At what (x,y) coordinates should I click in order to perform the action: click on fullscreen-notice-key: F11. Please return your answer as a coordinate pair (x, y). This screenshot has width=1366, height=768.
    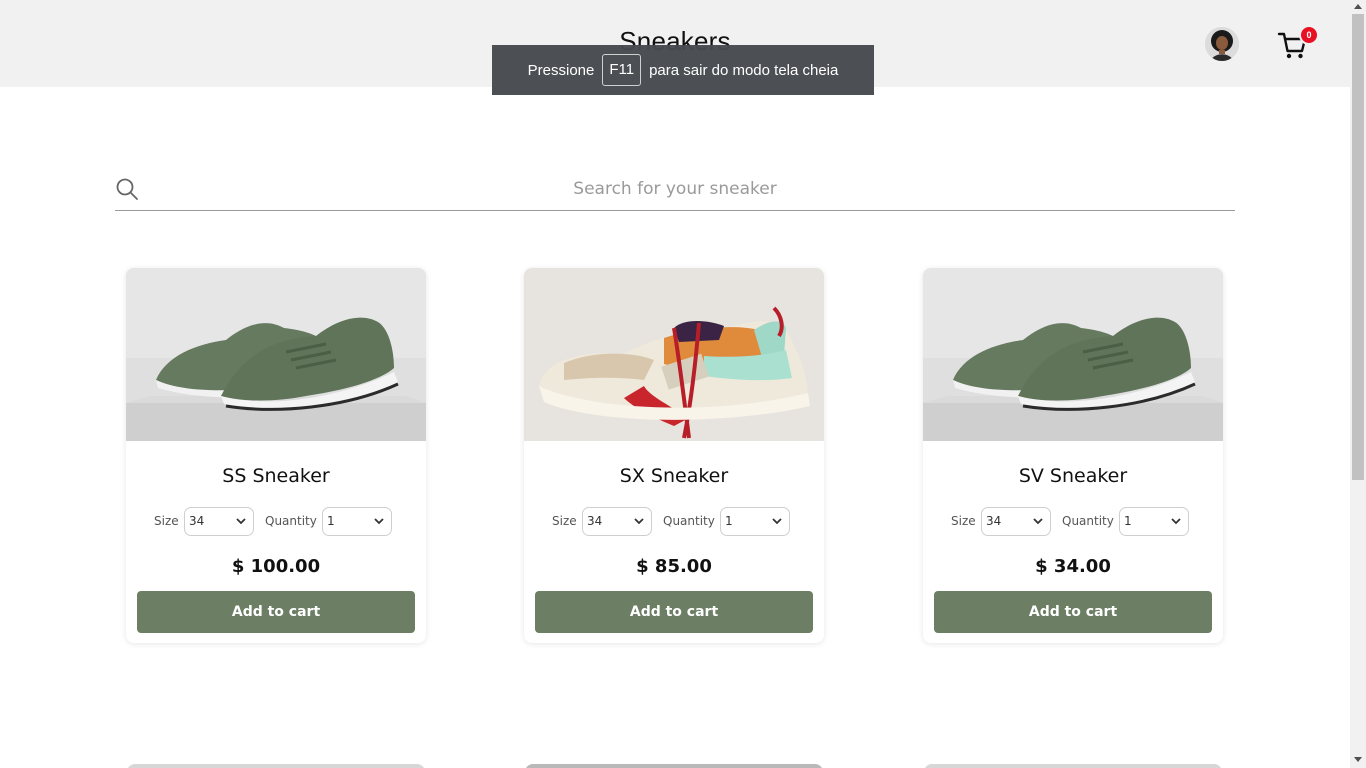
    Looking at the image, I should click on (622, 70).